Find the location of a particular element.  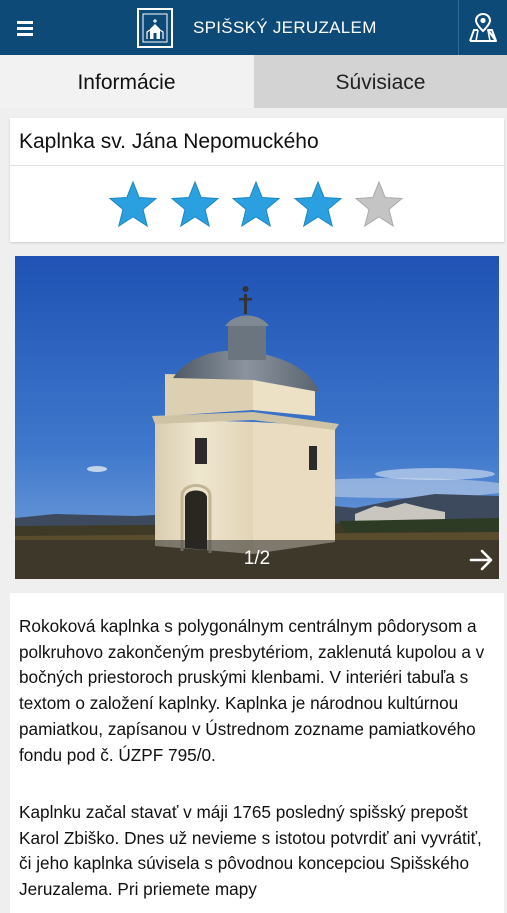

tab-bar: Informácie Súvisiace is located at coordinates (253, 81).